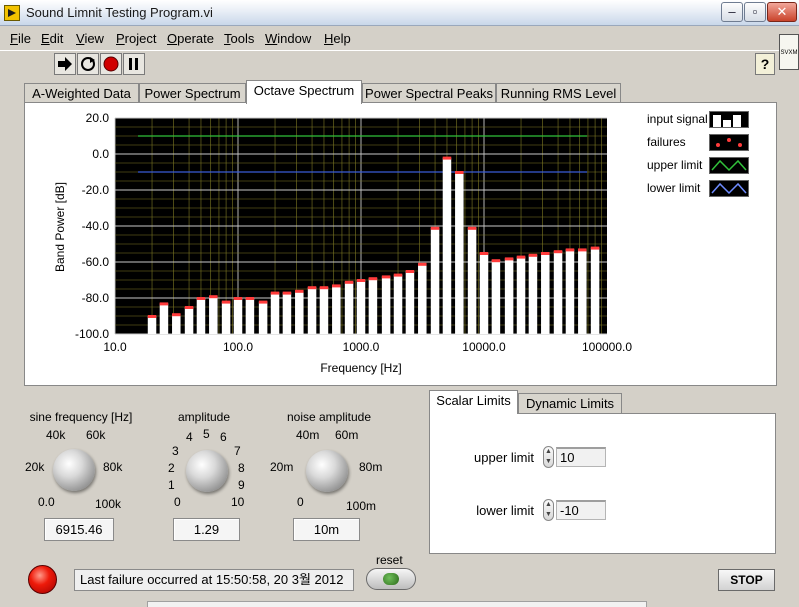 The width and height of the screenshot is (799, 607). I want to click on legend-input-signal-label: input signal, so click(677, 119).